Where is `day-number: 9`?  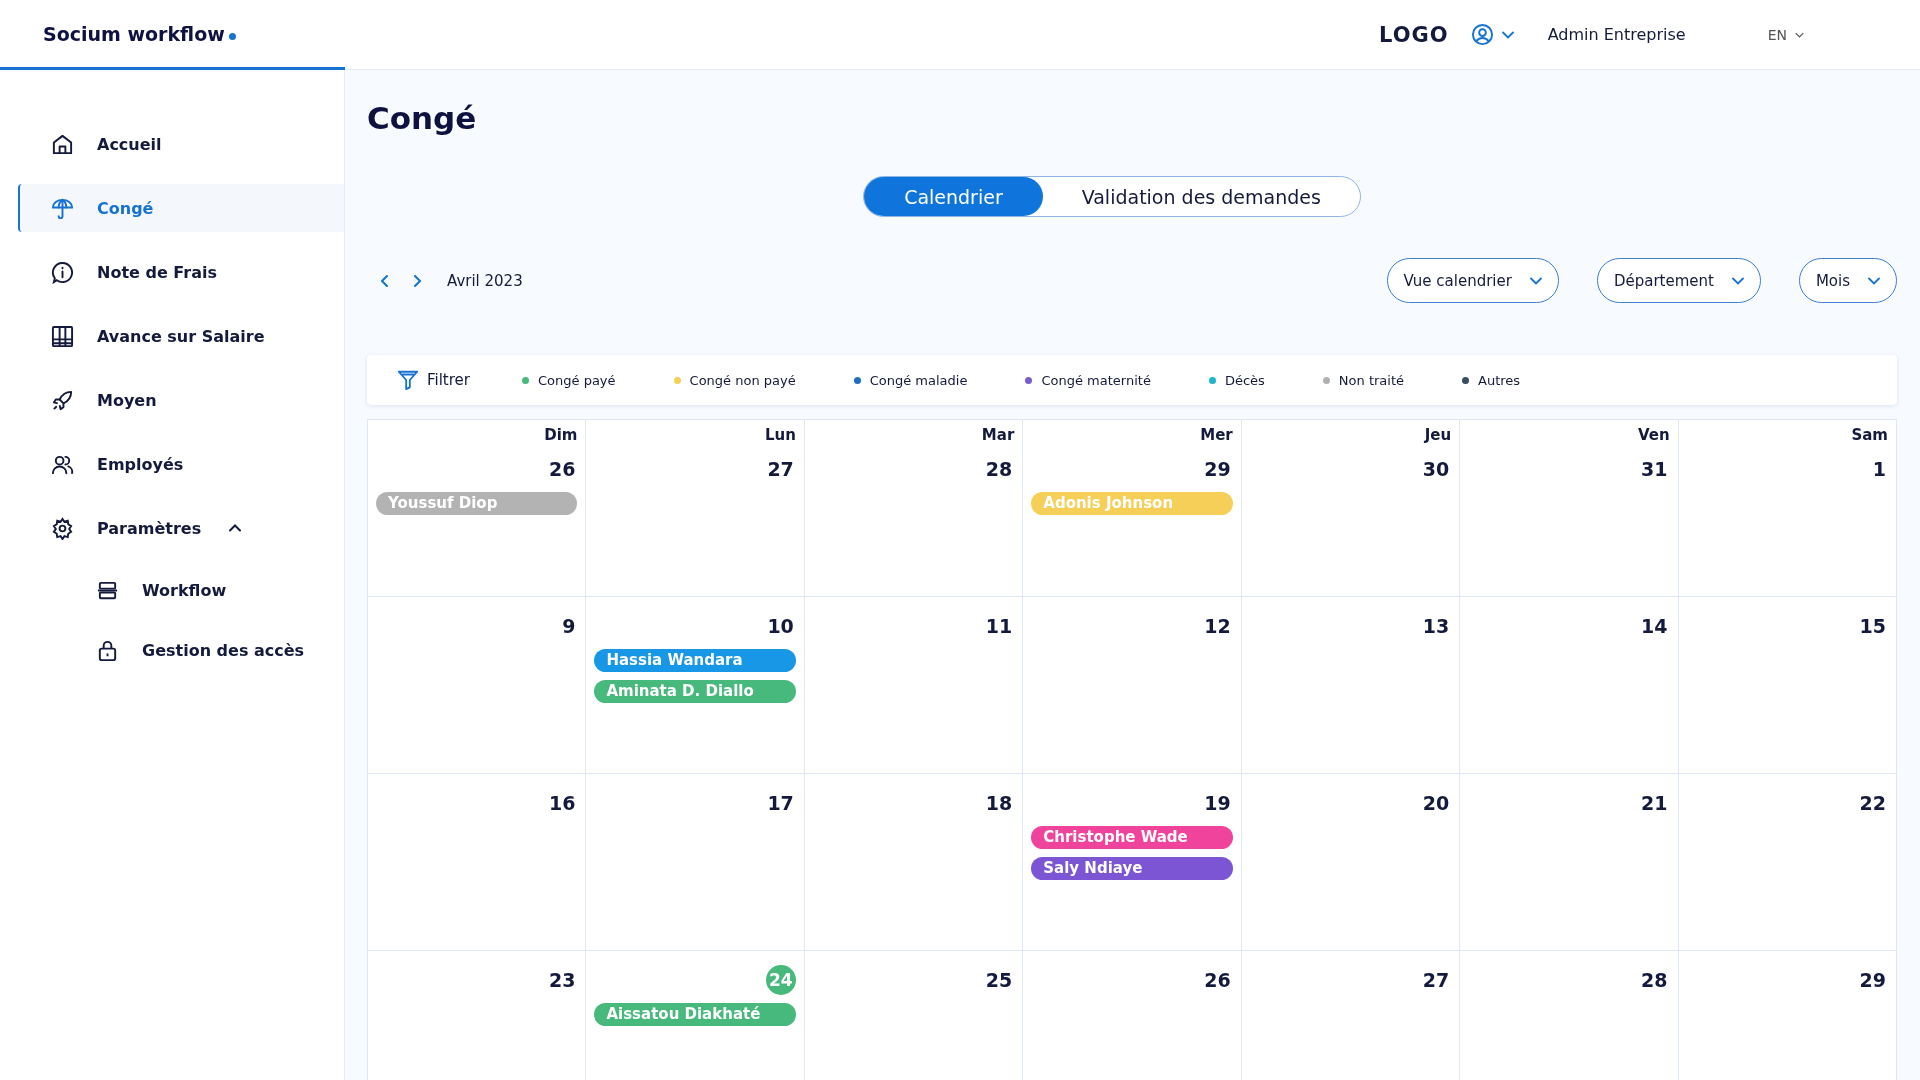 day-number: 9 is located at coordinates (568, 626).